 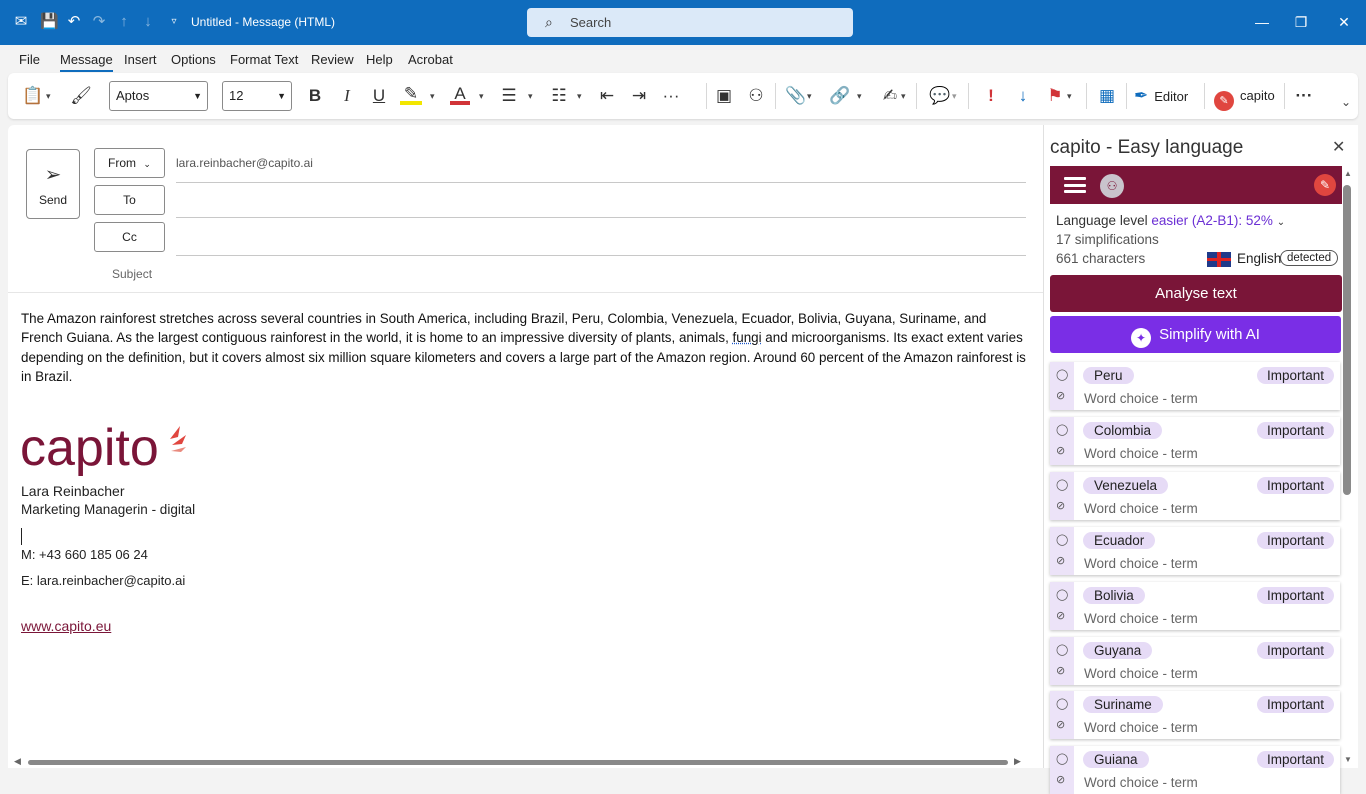 What do you see at coordinates (1348, 759) in the screenshot?
I see `scroll-down-icon: ▼` at bounding box center [1348, 759].